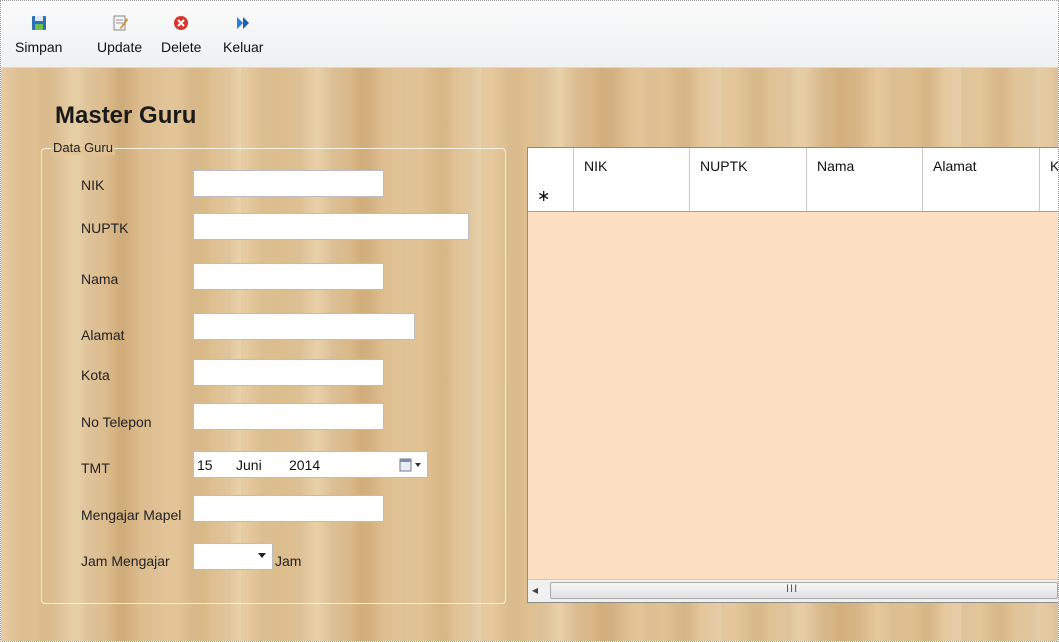 The height and width of the screenshot is (642, 1059). I want to click on page-title: Master Guru, so click(126, 115).